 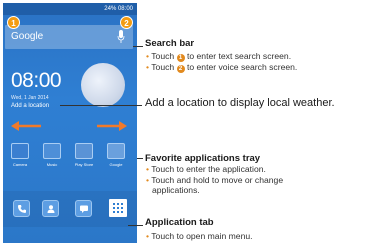 What do you see at coordinates (126, 22) in the screenshot?
I see `callout-badge-2: 2` at bounding box center [126, 22].